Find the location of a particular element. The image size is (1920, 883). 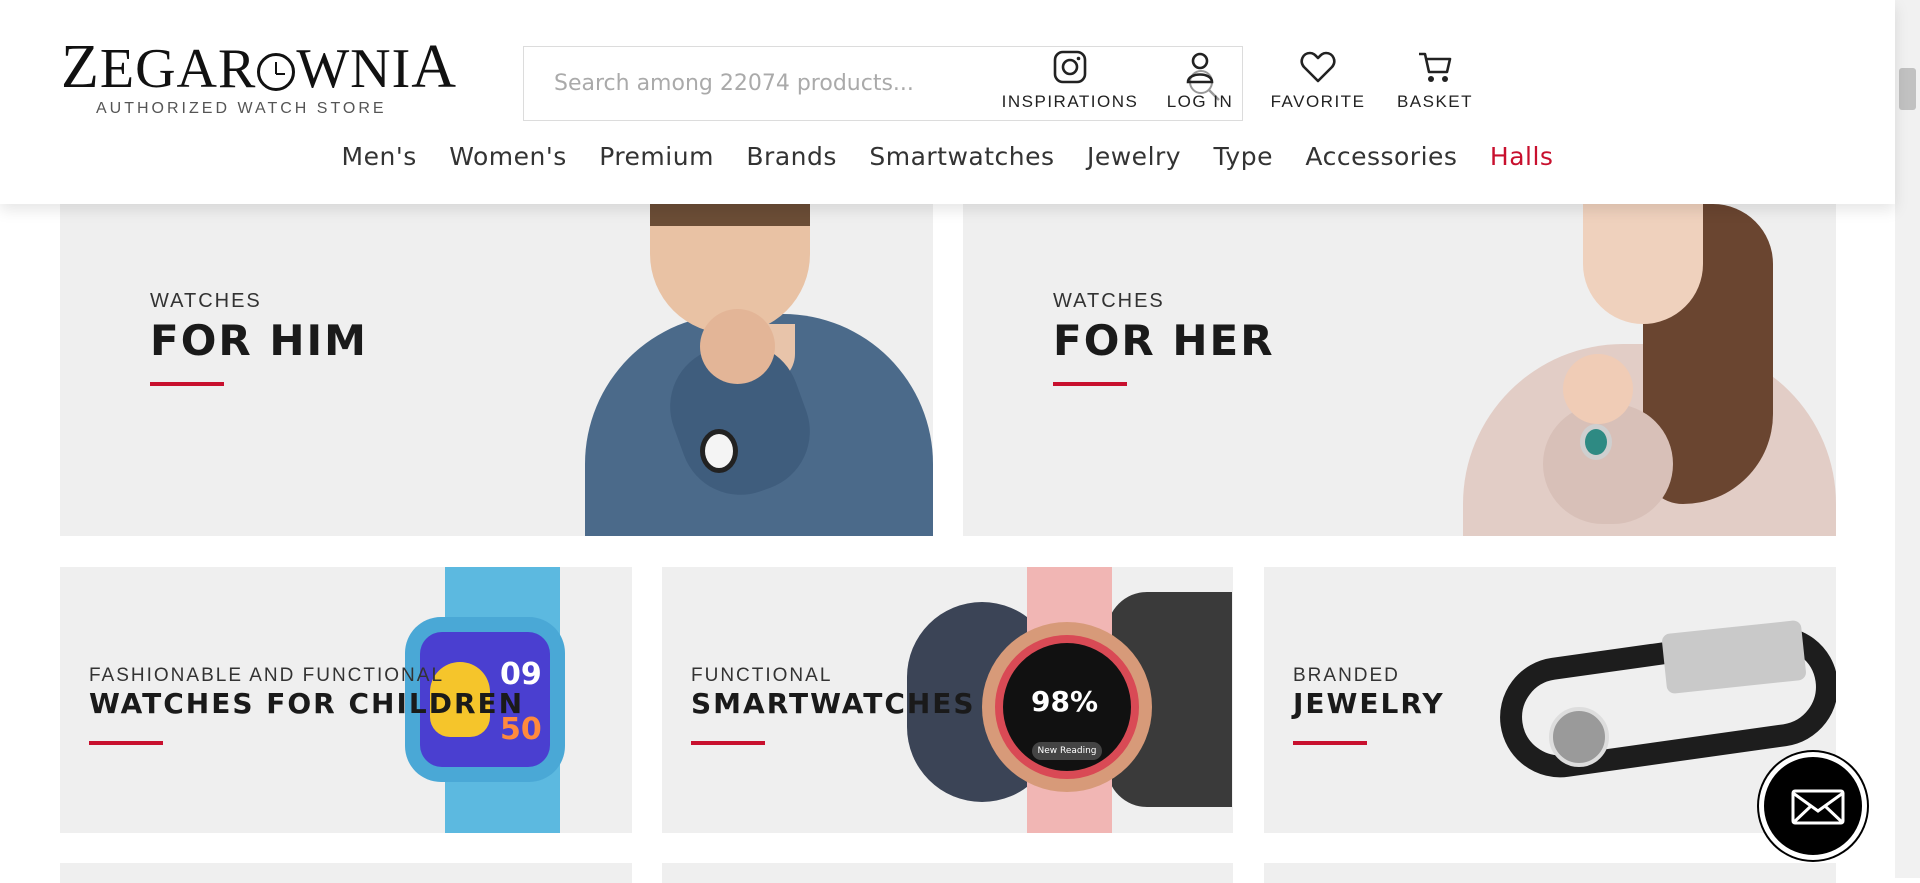

user-icon is located at coordinates (1200, 67).